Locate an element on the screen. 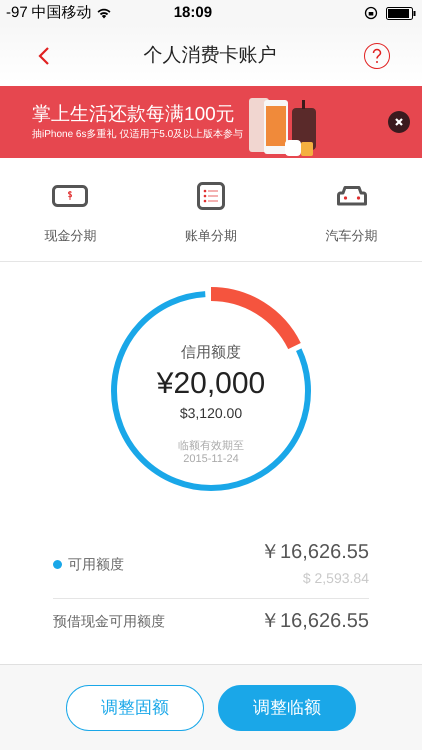 Image resolution: width=422 pixels, height=750 pixels. battery-icon is located at coordinates (401, 13).